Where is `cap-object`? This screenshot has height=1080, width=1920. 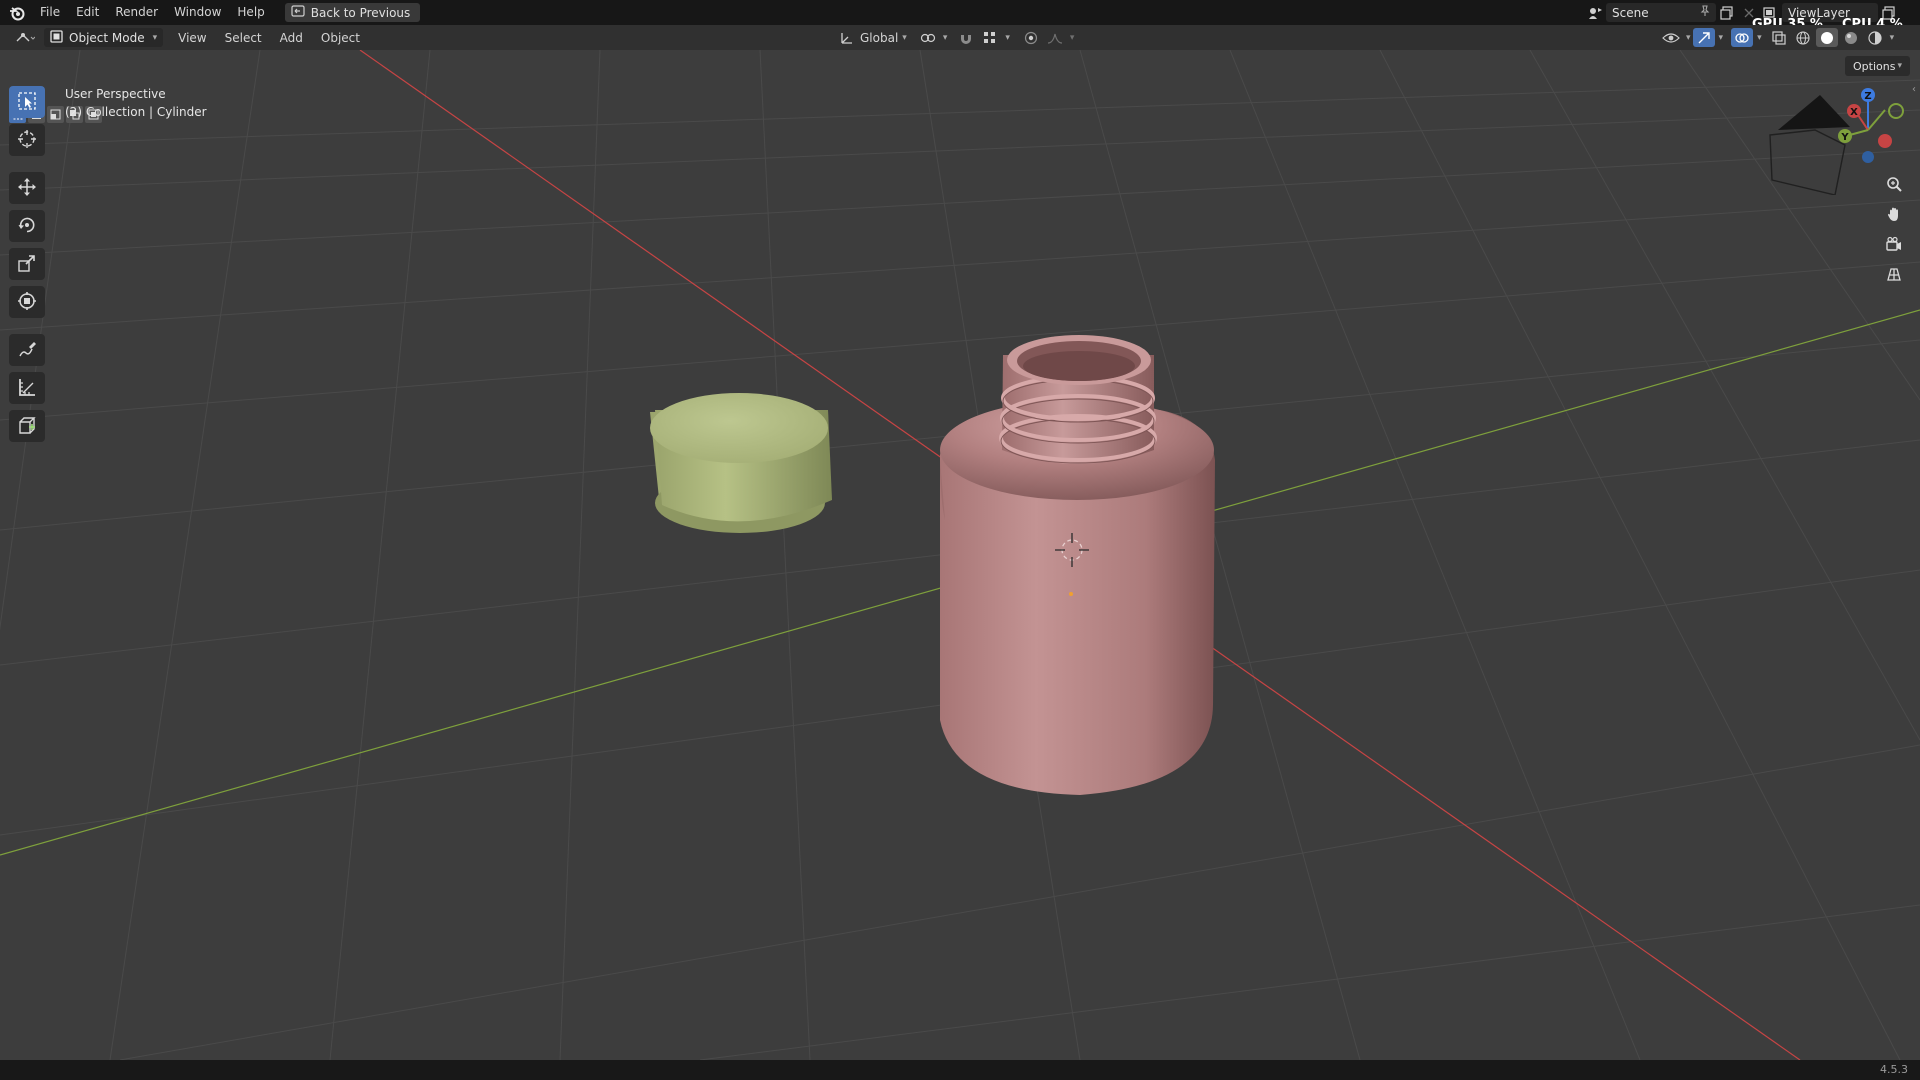 cap-object is located at coordinates (741, 463).